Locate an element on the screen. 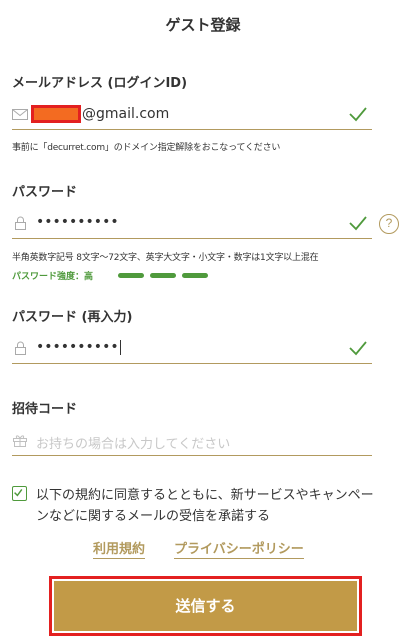 This screenshot has height=640, width=406. redacted-username is located at coordinates (56, 114).